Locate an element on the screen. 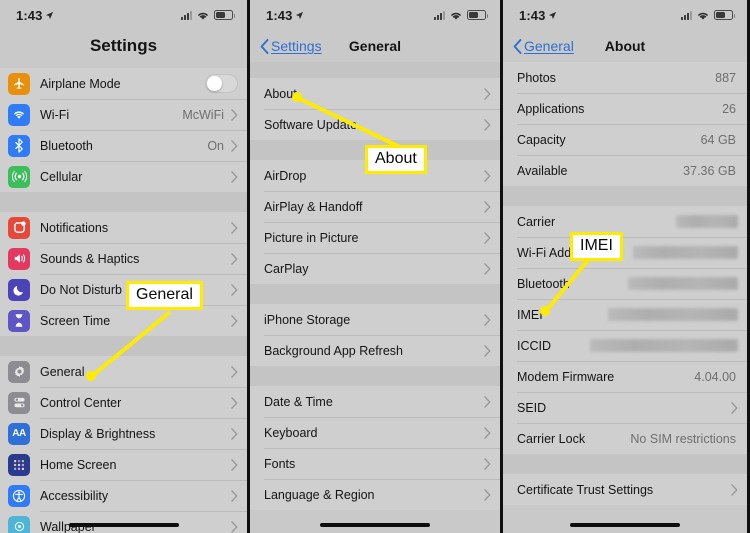  list-item-carrier-lock: Carrier Lock No SIM restrictions is located at coordinates (625, 438).